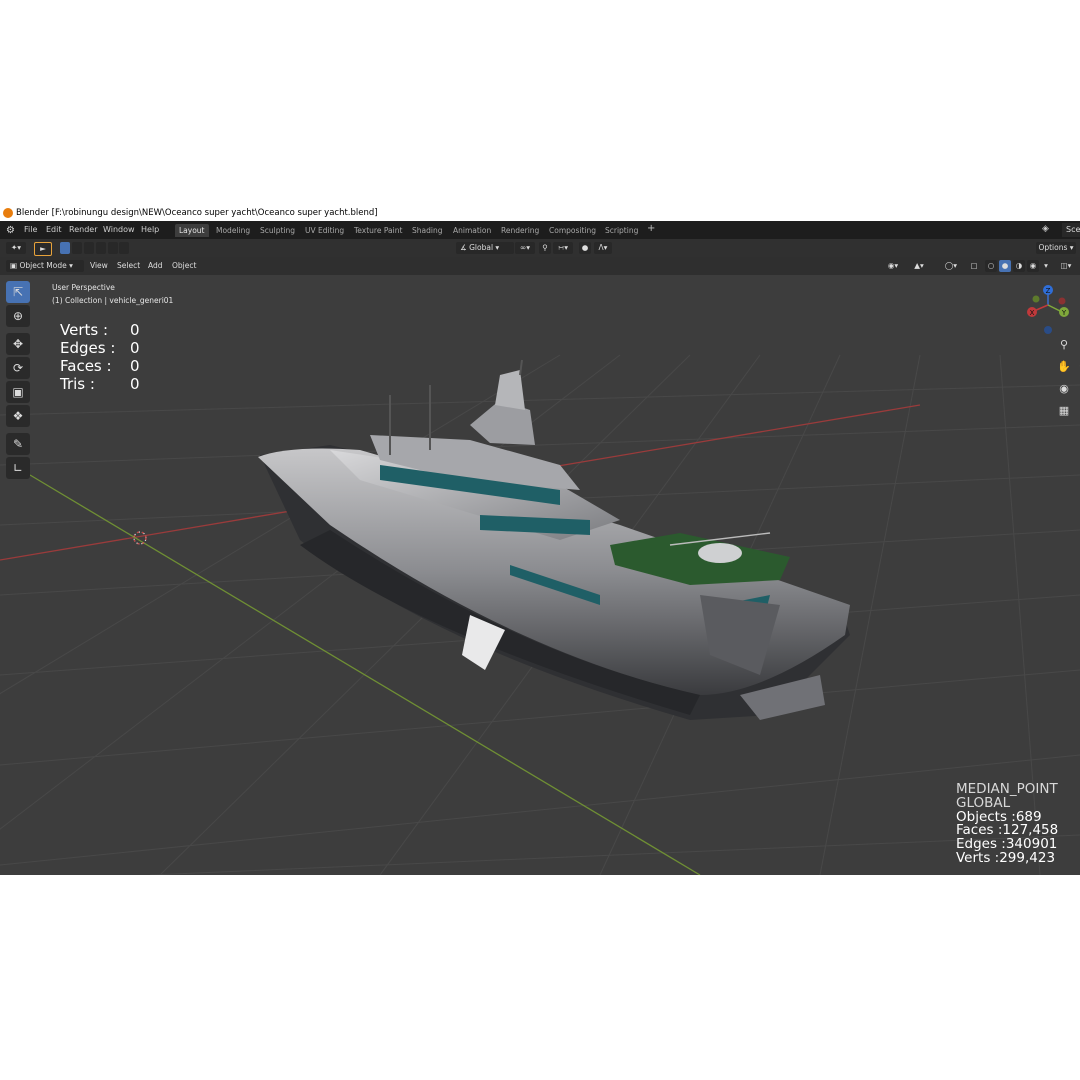 The width and height of the screenshot is (1080, 1080). What do you see at coordinates (324, 230) in the screenshot?
I see `tab-uv-editing: UV Editing` at bounding box center [324, 230].